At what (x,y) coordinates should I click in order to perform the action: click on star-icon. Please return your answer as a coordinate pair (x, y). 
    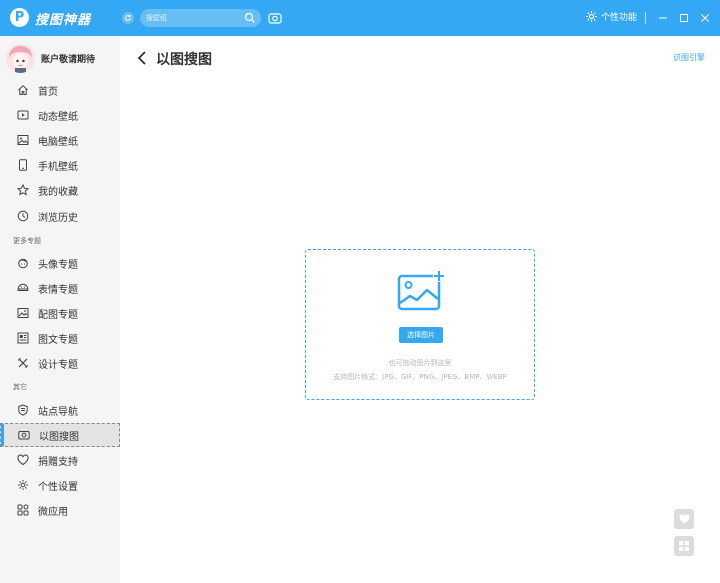
    Looking at the image, I should click on (23, 190).